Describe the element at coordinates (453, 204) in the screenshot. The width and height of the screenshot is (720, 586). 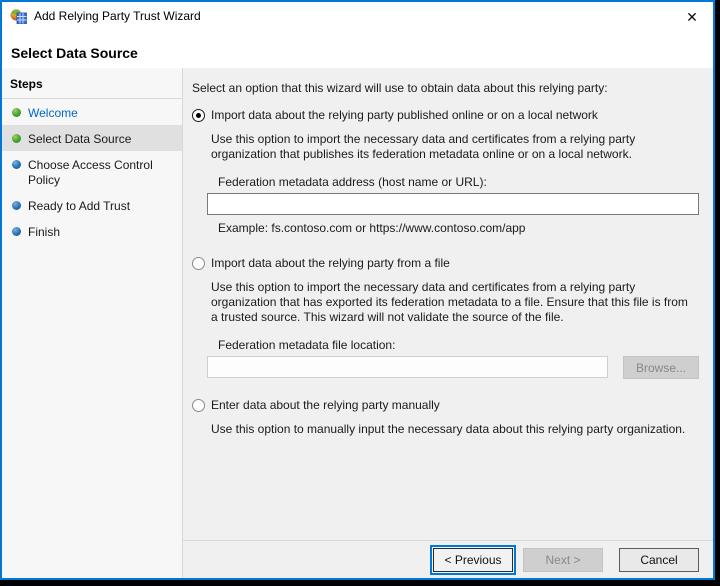
I see `federation-metadata-address-input` at that location.